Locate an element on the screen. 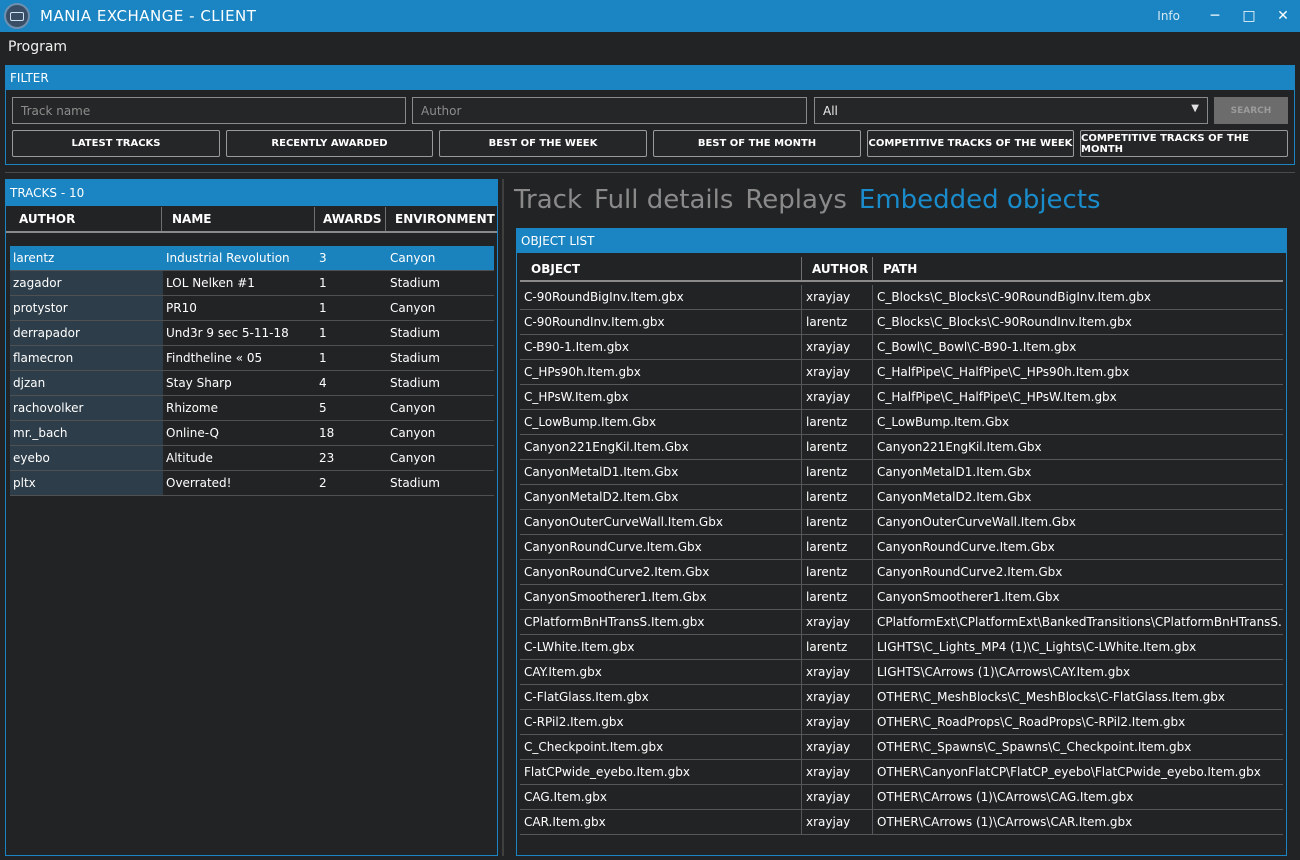 The image size is (1300, 860). best-of-month-button: BEST OF THE MONTH is located at coordinates (757, 143).